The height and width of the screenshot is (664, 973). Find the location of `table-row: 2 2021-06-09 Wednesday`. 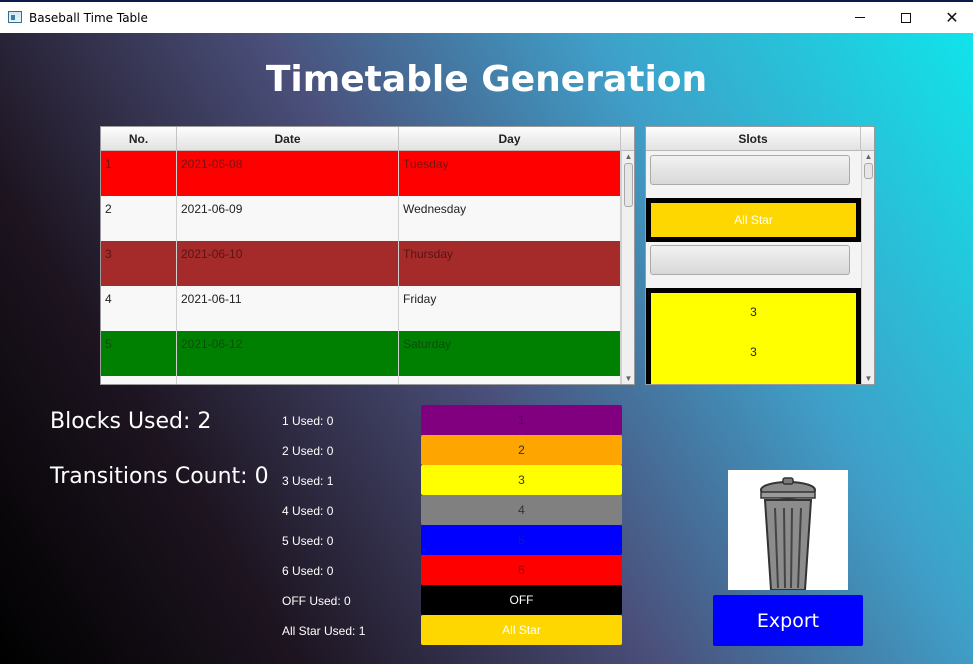

table-row: 2 2021-06-09 Wednesday is located at coordinates (361, 218).